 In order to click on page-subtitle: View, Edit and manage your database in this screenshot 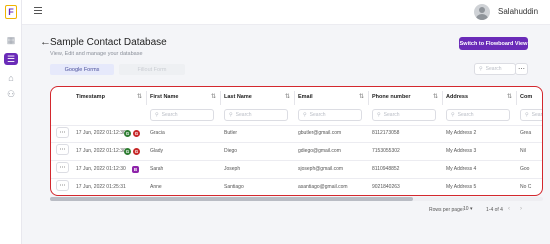, I will do `click(96, 54)`.